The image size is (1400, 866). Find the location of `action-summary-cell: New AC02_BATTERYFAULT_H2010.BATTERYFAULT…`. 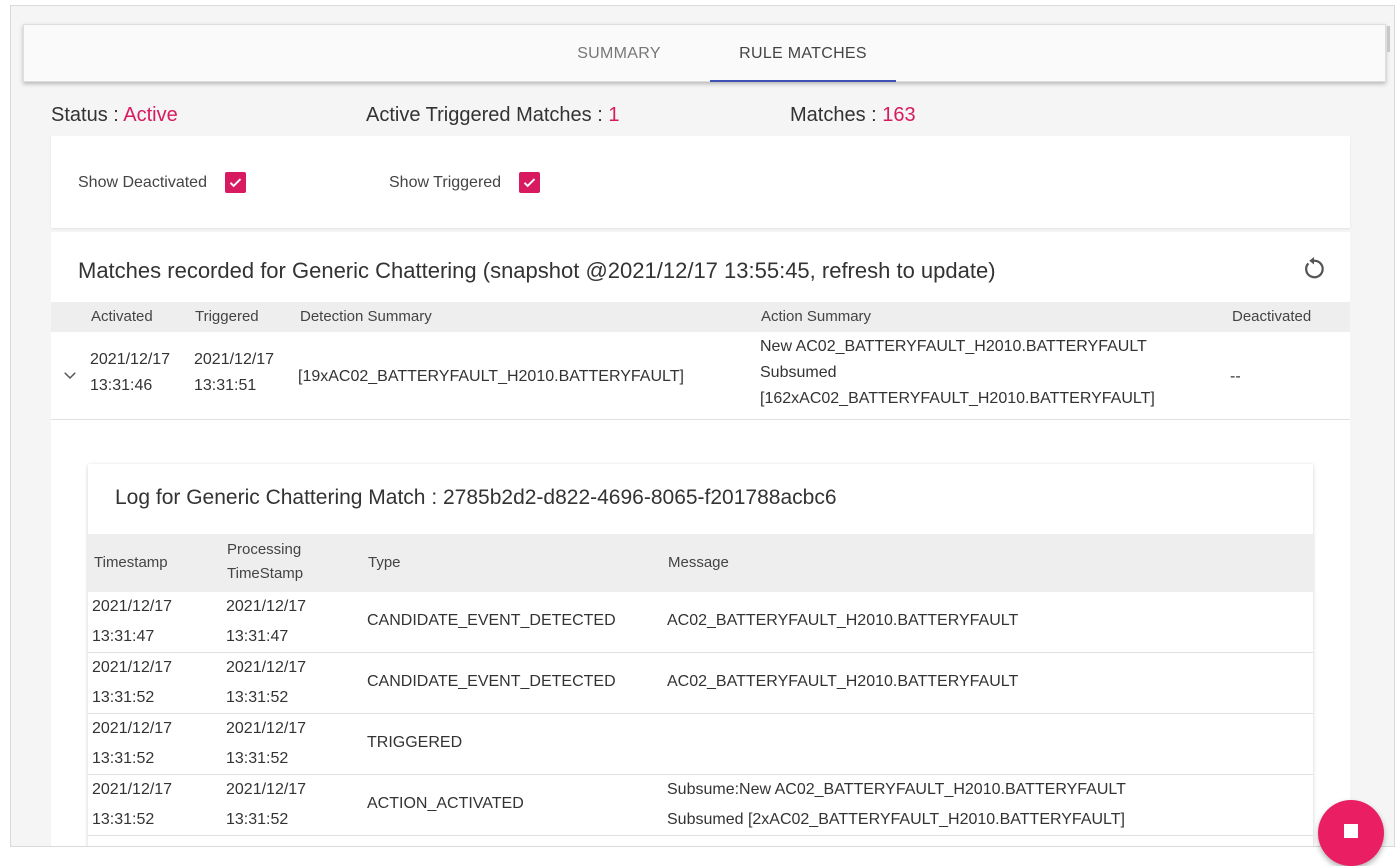

action-summary-cell: New AC02_BATTERYFAULT_H2010.BATTERYFAULT… is located at coordinates (957, 372).